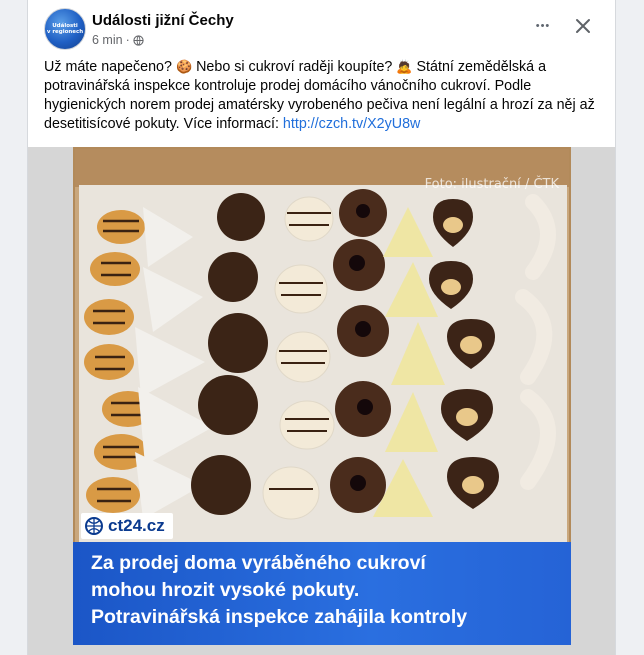  I want to click on close-icon, so click(583, 26).